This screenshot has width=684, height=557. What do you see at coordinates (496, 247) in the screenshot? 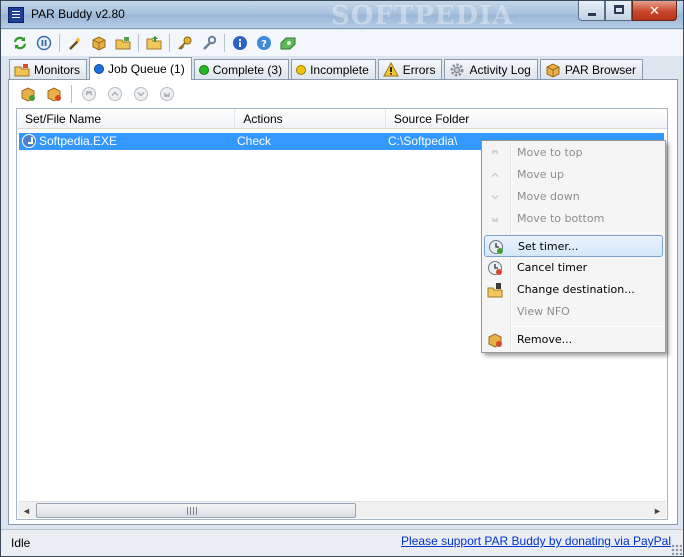
I see `timer-icon` at bounding box center [496, 247].